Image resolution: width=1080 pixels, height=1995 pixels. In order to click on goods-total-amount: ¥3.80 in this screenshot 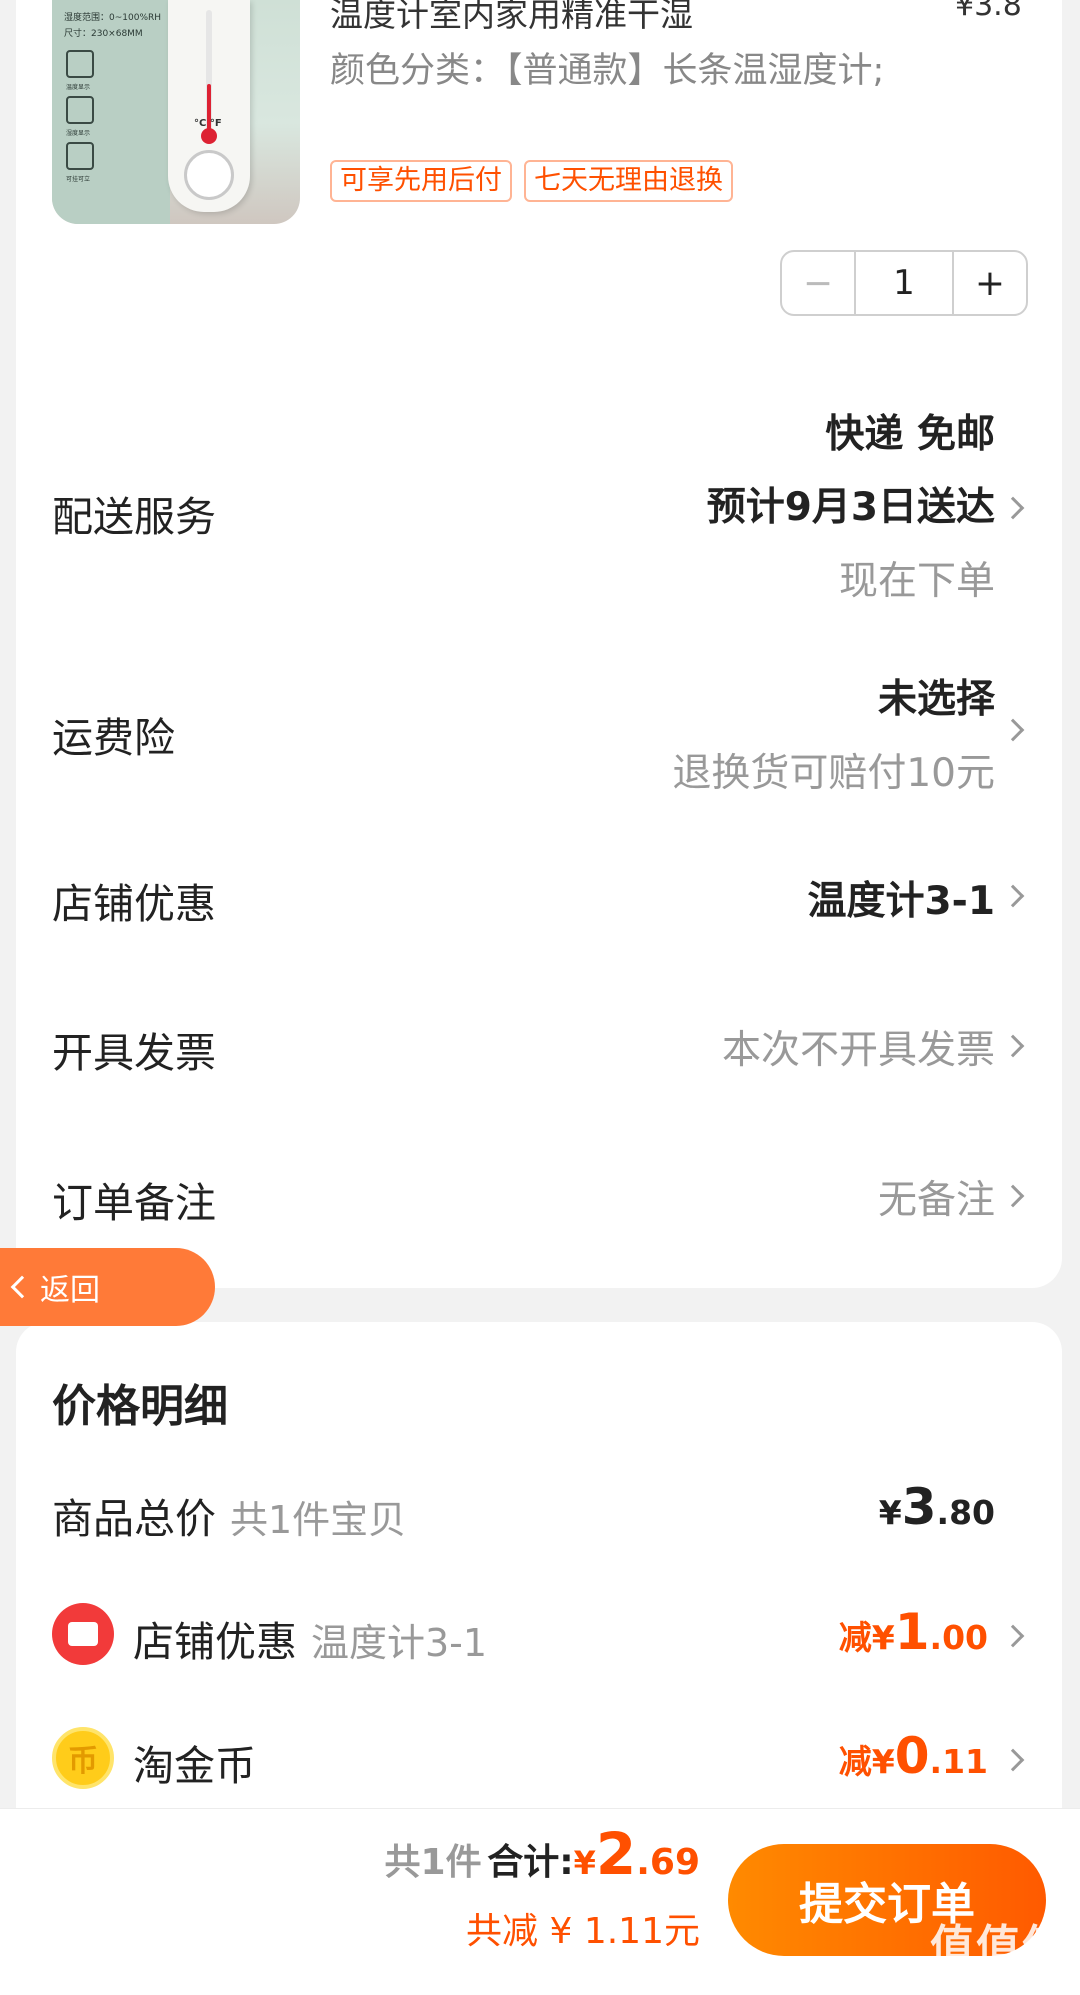, I will do `click(937, 1507)`.